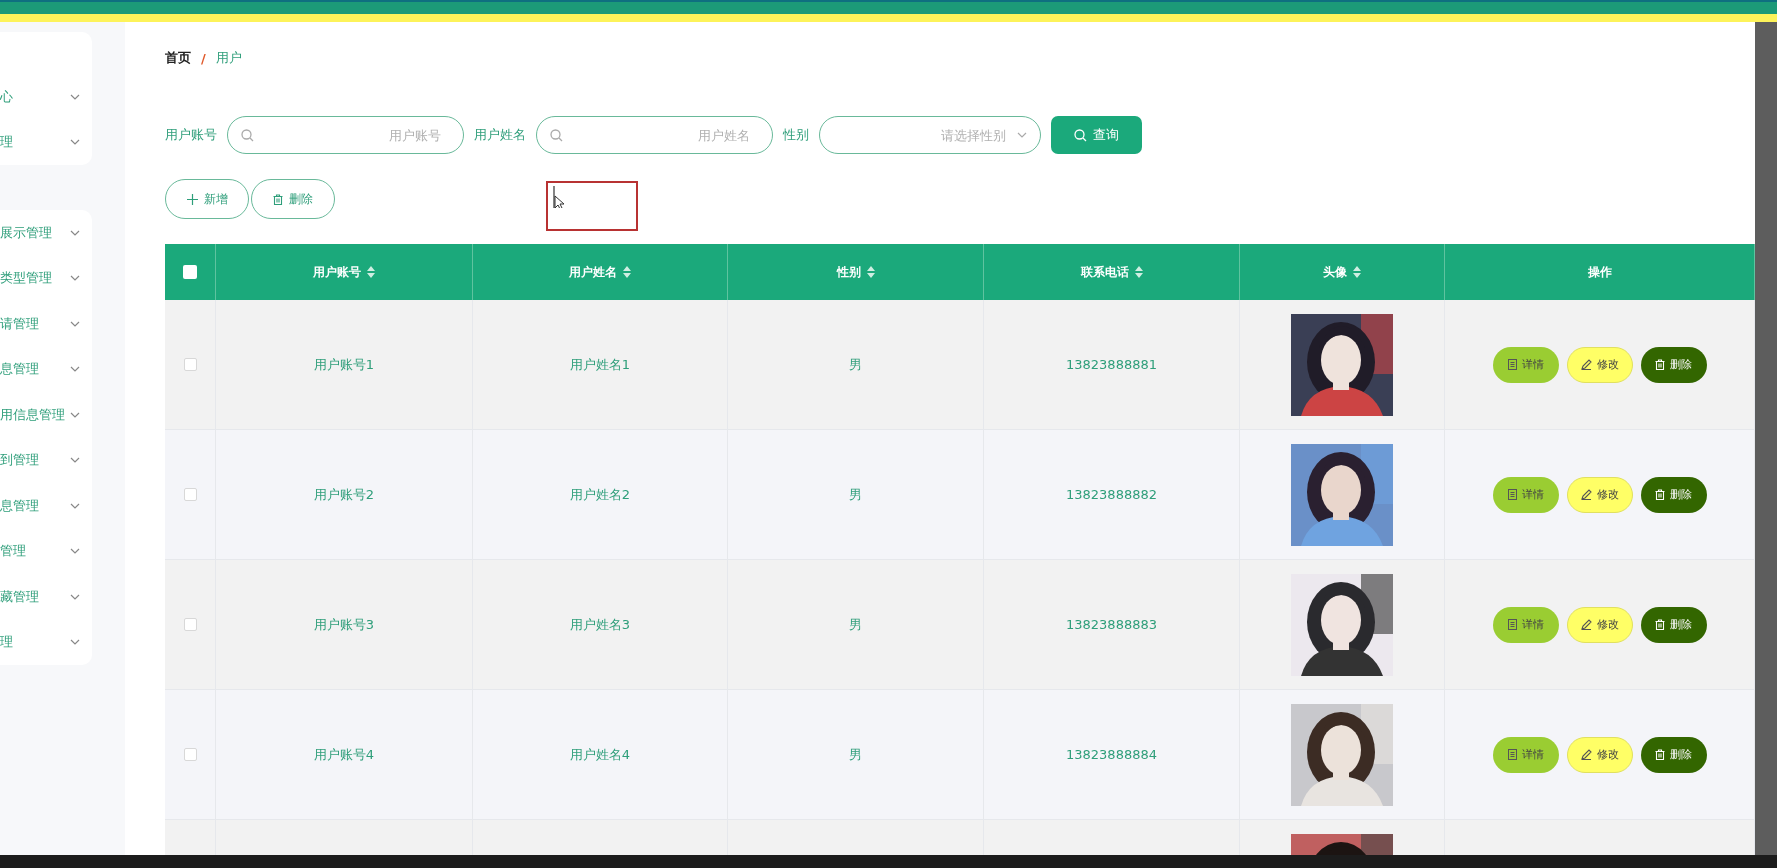 This screenshot has height=868, width=1777. What do you see at coordinates (848, 272) in the screenshot?
I see `column-header: 性别` at bounding box center [848, 272].